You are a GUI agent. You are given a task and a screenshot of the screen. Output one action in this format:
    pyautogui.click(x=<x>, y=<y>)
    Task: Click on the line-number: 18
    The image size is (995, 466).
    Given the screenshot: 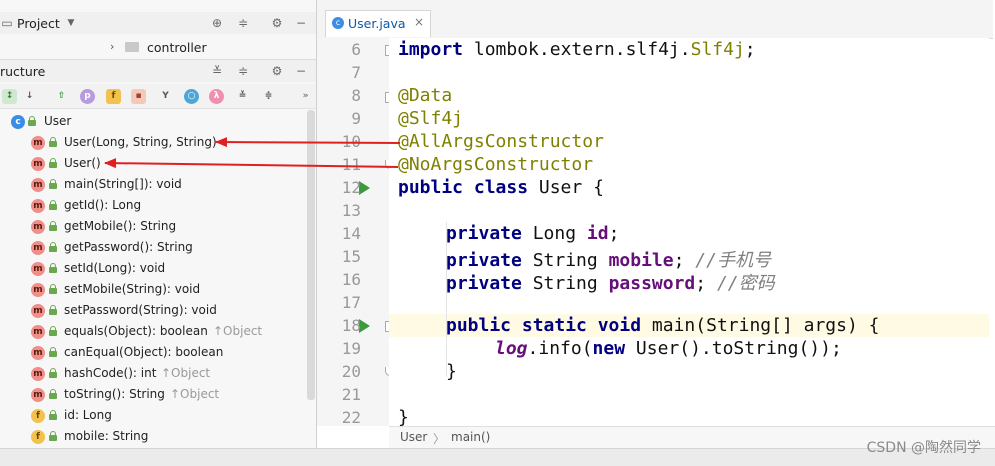 What is the action you would take?
    pyautogui.click(x=351, y=325)
    